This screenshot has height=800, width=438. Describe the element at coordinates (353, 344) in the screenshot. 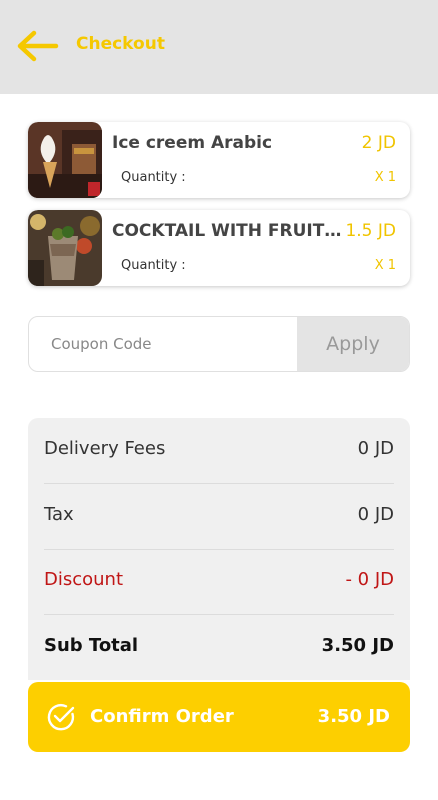

I see `apply-coupon-button: Apply` at that location.